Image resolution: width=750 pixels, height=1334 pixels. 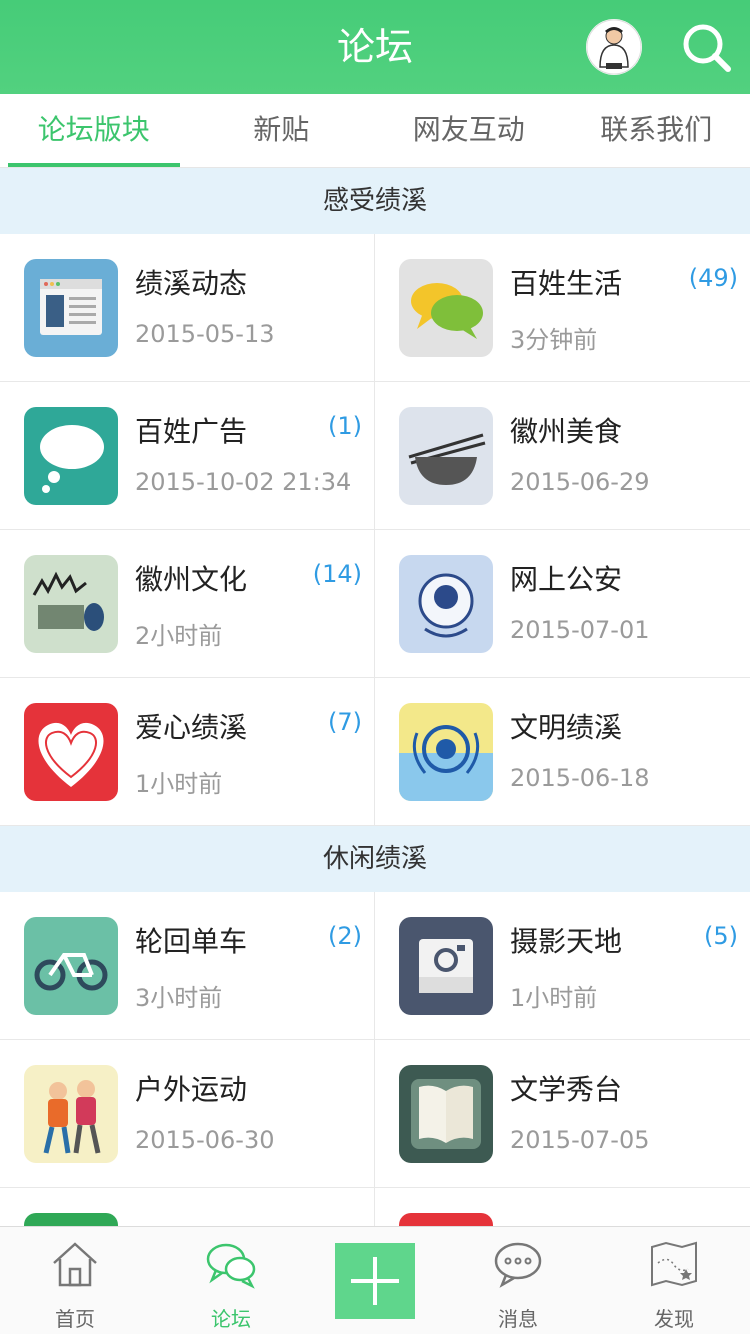 I want to click on forum-board-item: 文明绩溪 2015-06-18, so click(x=562, y=752).